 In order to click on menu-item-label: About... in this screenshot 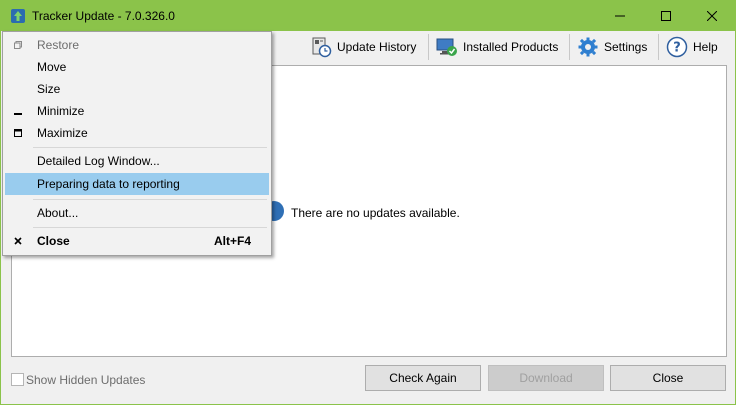, I will do `click(58, 213)`.